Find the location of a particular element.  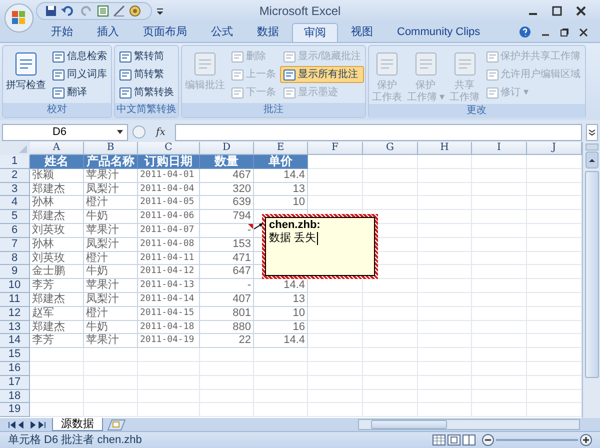

save-icon is located at coordinates (51, 11).